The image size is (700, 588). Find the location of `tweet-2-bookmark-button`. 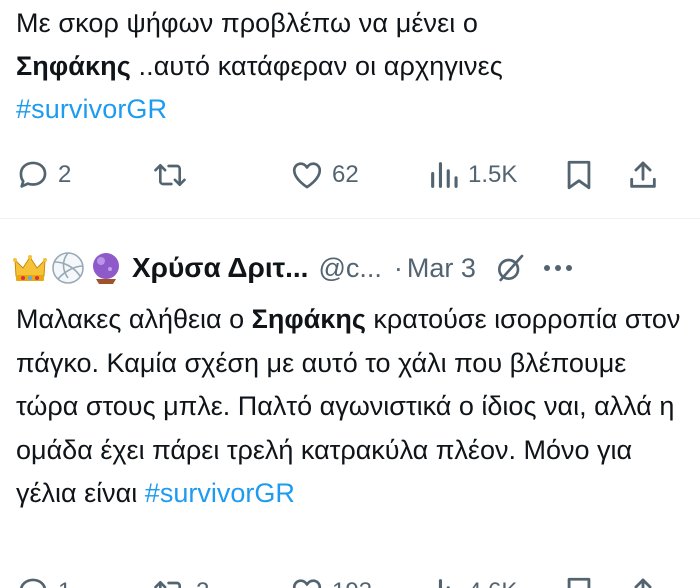

tweet-2-bookmark-button is located at coordinates (579, 580).